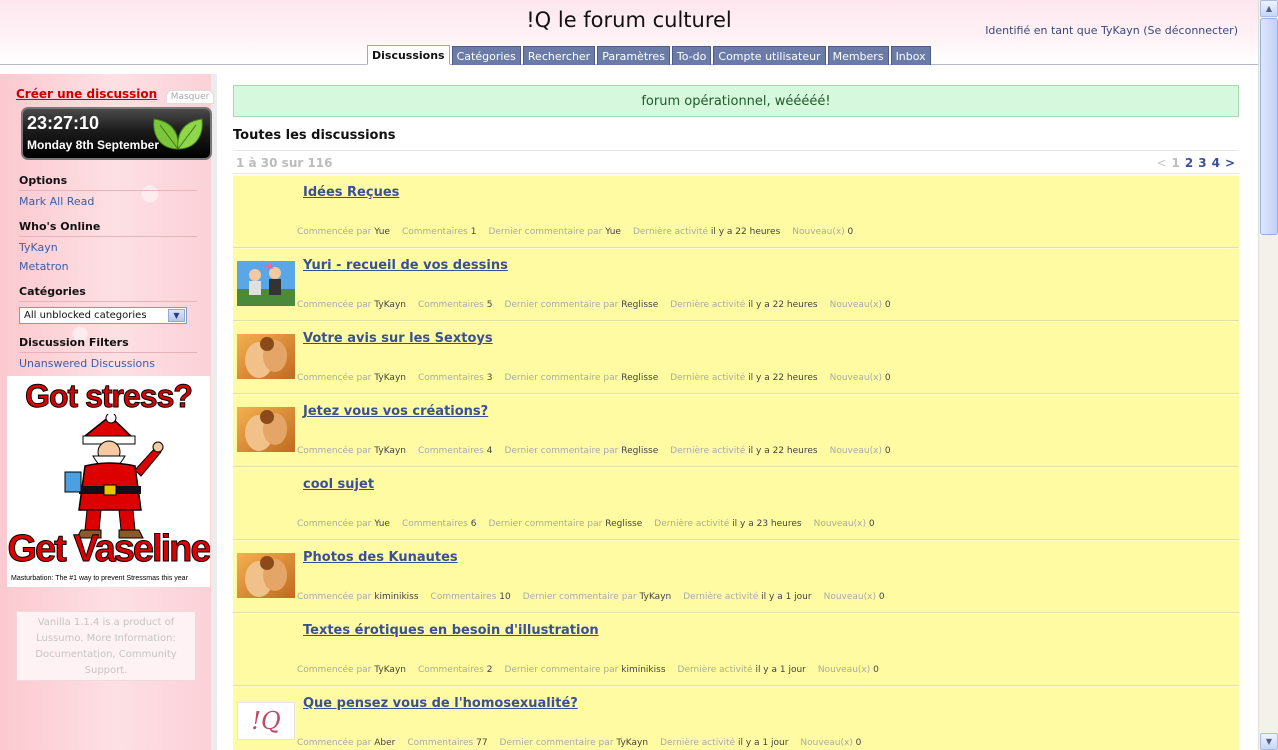 This screenshot has height=750, width=1278. What do you see at coordinates (489, 670) in the screenshot?
I see `comment-count: 2` at bounding box center [489, 670].